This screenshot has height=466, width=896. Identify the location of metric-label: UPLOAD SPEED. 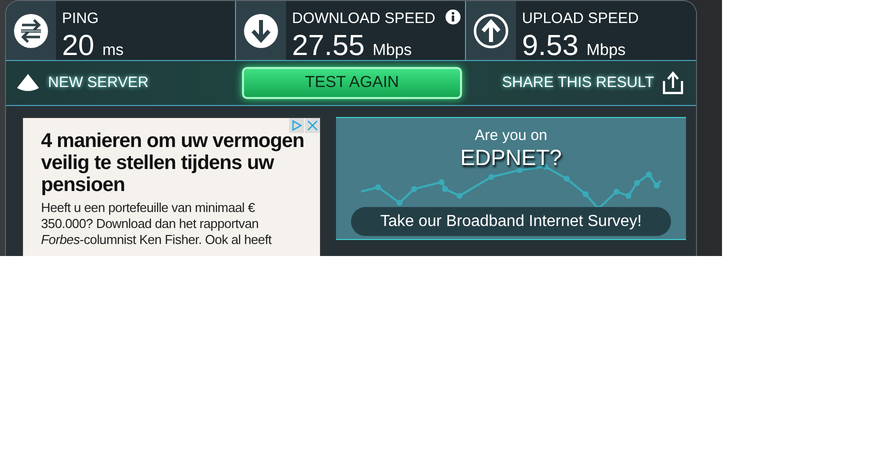
(580, 18).